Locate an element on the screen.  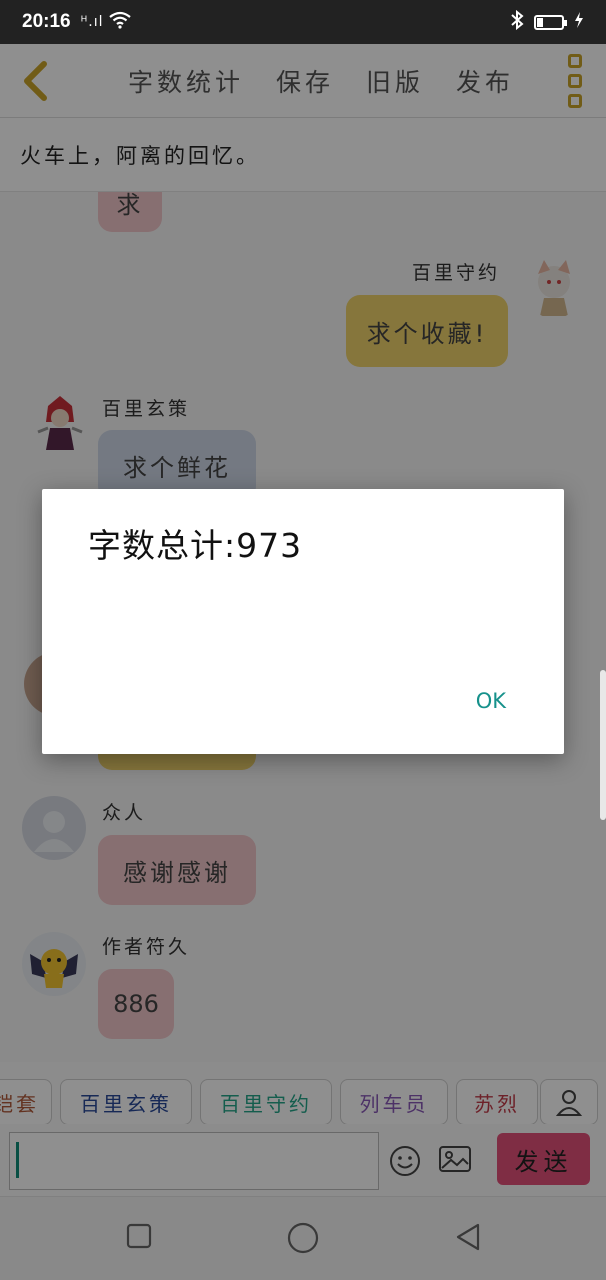
status-time: 20:16 is located at coordinates (46, 21).